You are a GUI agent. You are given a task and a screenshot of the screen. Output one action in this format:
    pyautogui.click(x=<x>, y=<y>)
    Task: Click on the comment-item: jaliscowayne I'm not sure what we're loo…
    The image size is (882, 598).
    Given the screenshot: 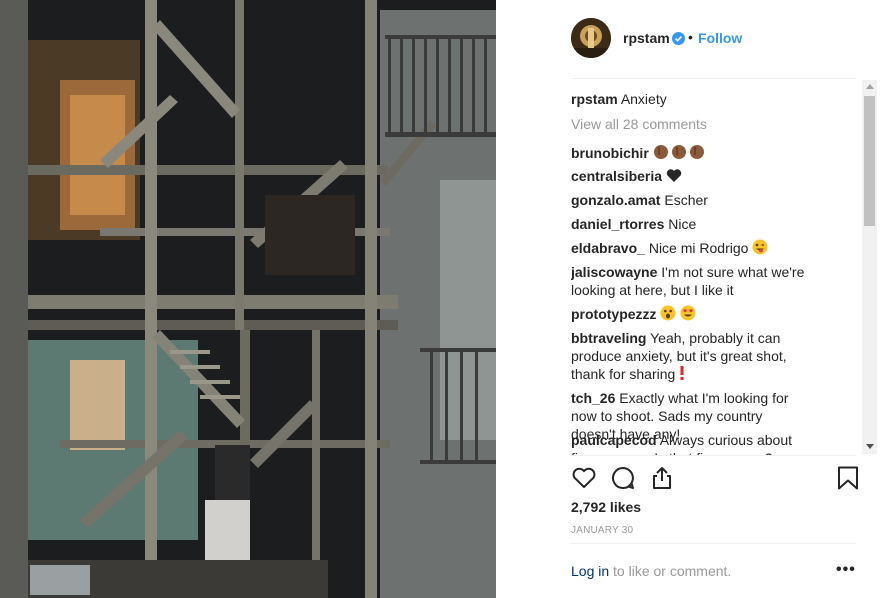 What is the action you would take?
    pyautogui.click(x=691, y=281)
    